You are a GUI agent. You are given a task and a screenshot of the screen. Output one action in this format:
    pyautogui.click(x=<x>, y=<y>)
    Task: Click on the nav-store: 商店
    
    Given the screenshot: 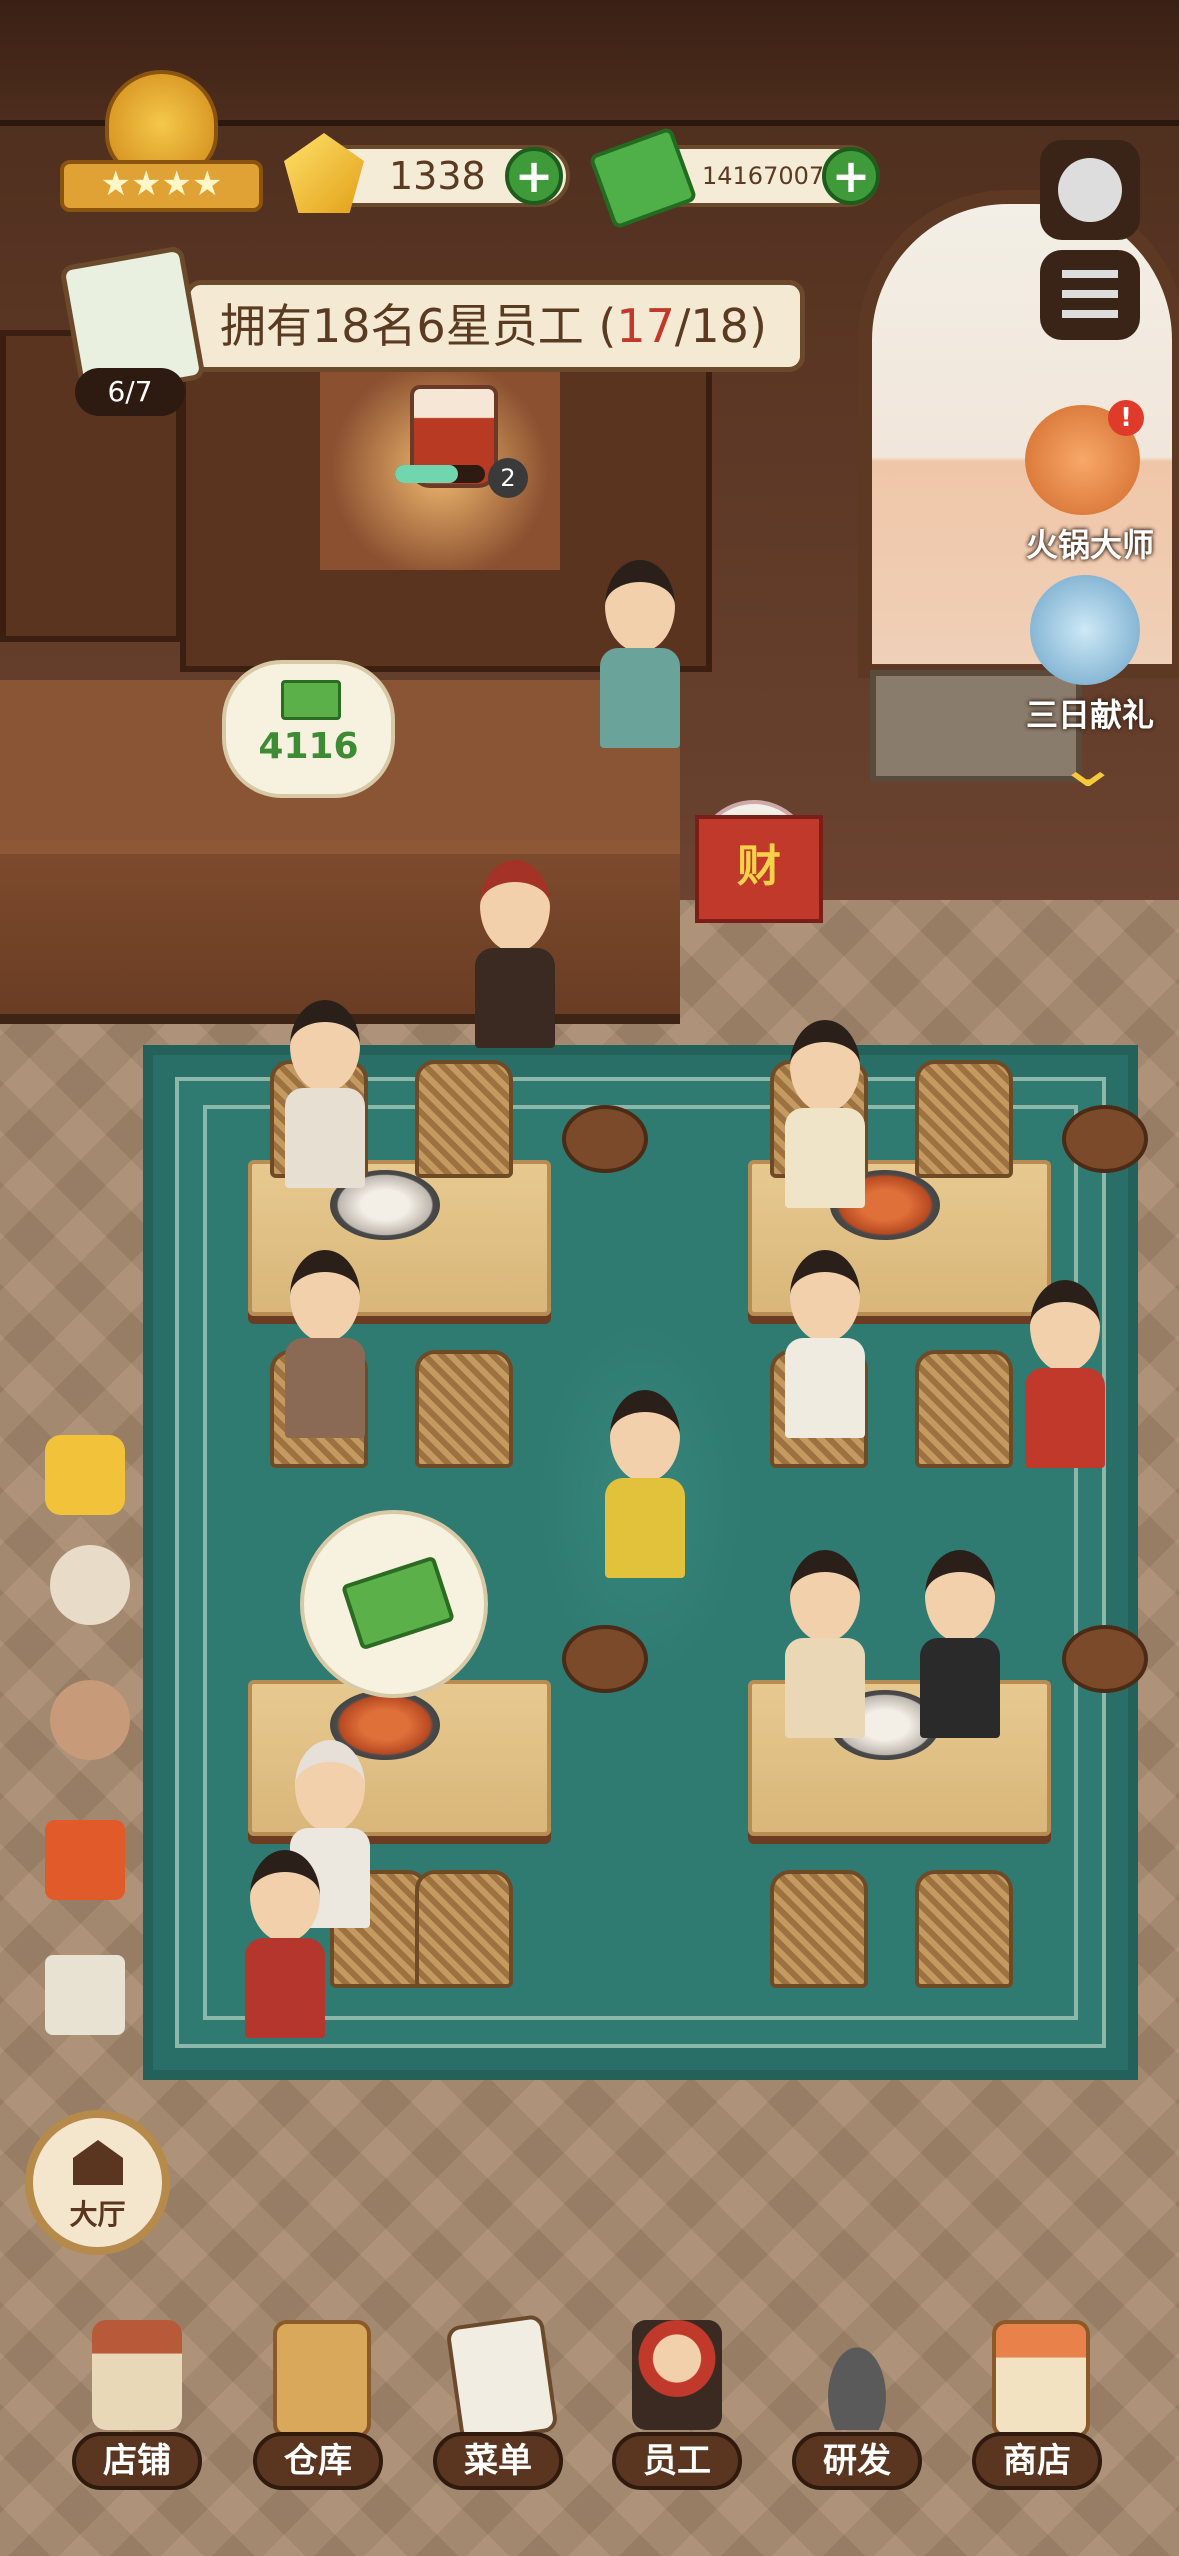 What is the action you would take?
    pyautogui.click(x=1037, y=2405)
    